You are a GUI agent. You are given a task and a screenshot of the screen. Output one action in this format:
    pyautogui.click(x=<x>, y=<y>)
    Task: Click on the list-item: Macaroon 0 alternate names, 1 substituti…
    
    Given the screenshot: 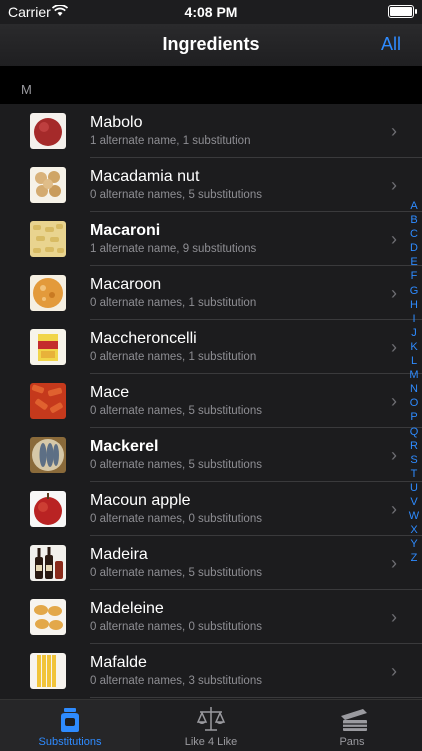 What is the action you would take?
    pyautogui.click(x=211, y=293)
    